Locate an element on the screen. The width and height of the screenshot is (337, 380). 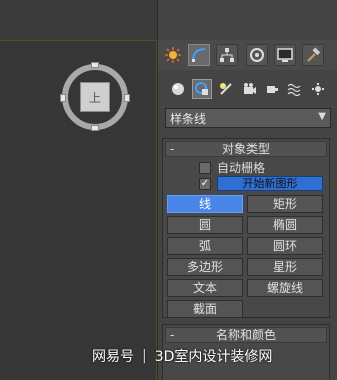
lights-category is located at coordinates (226, 89).